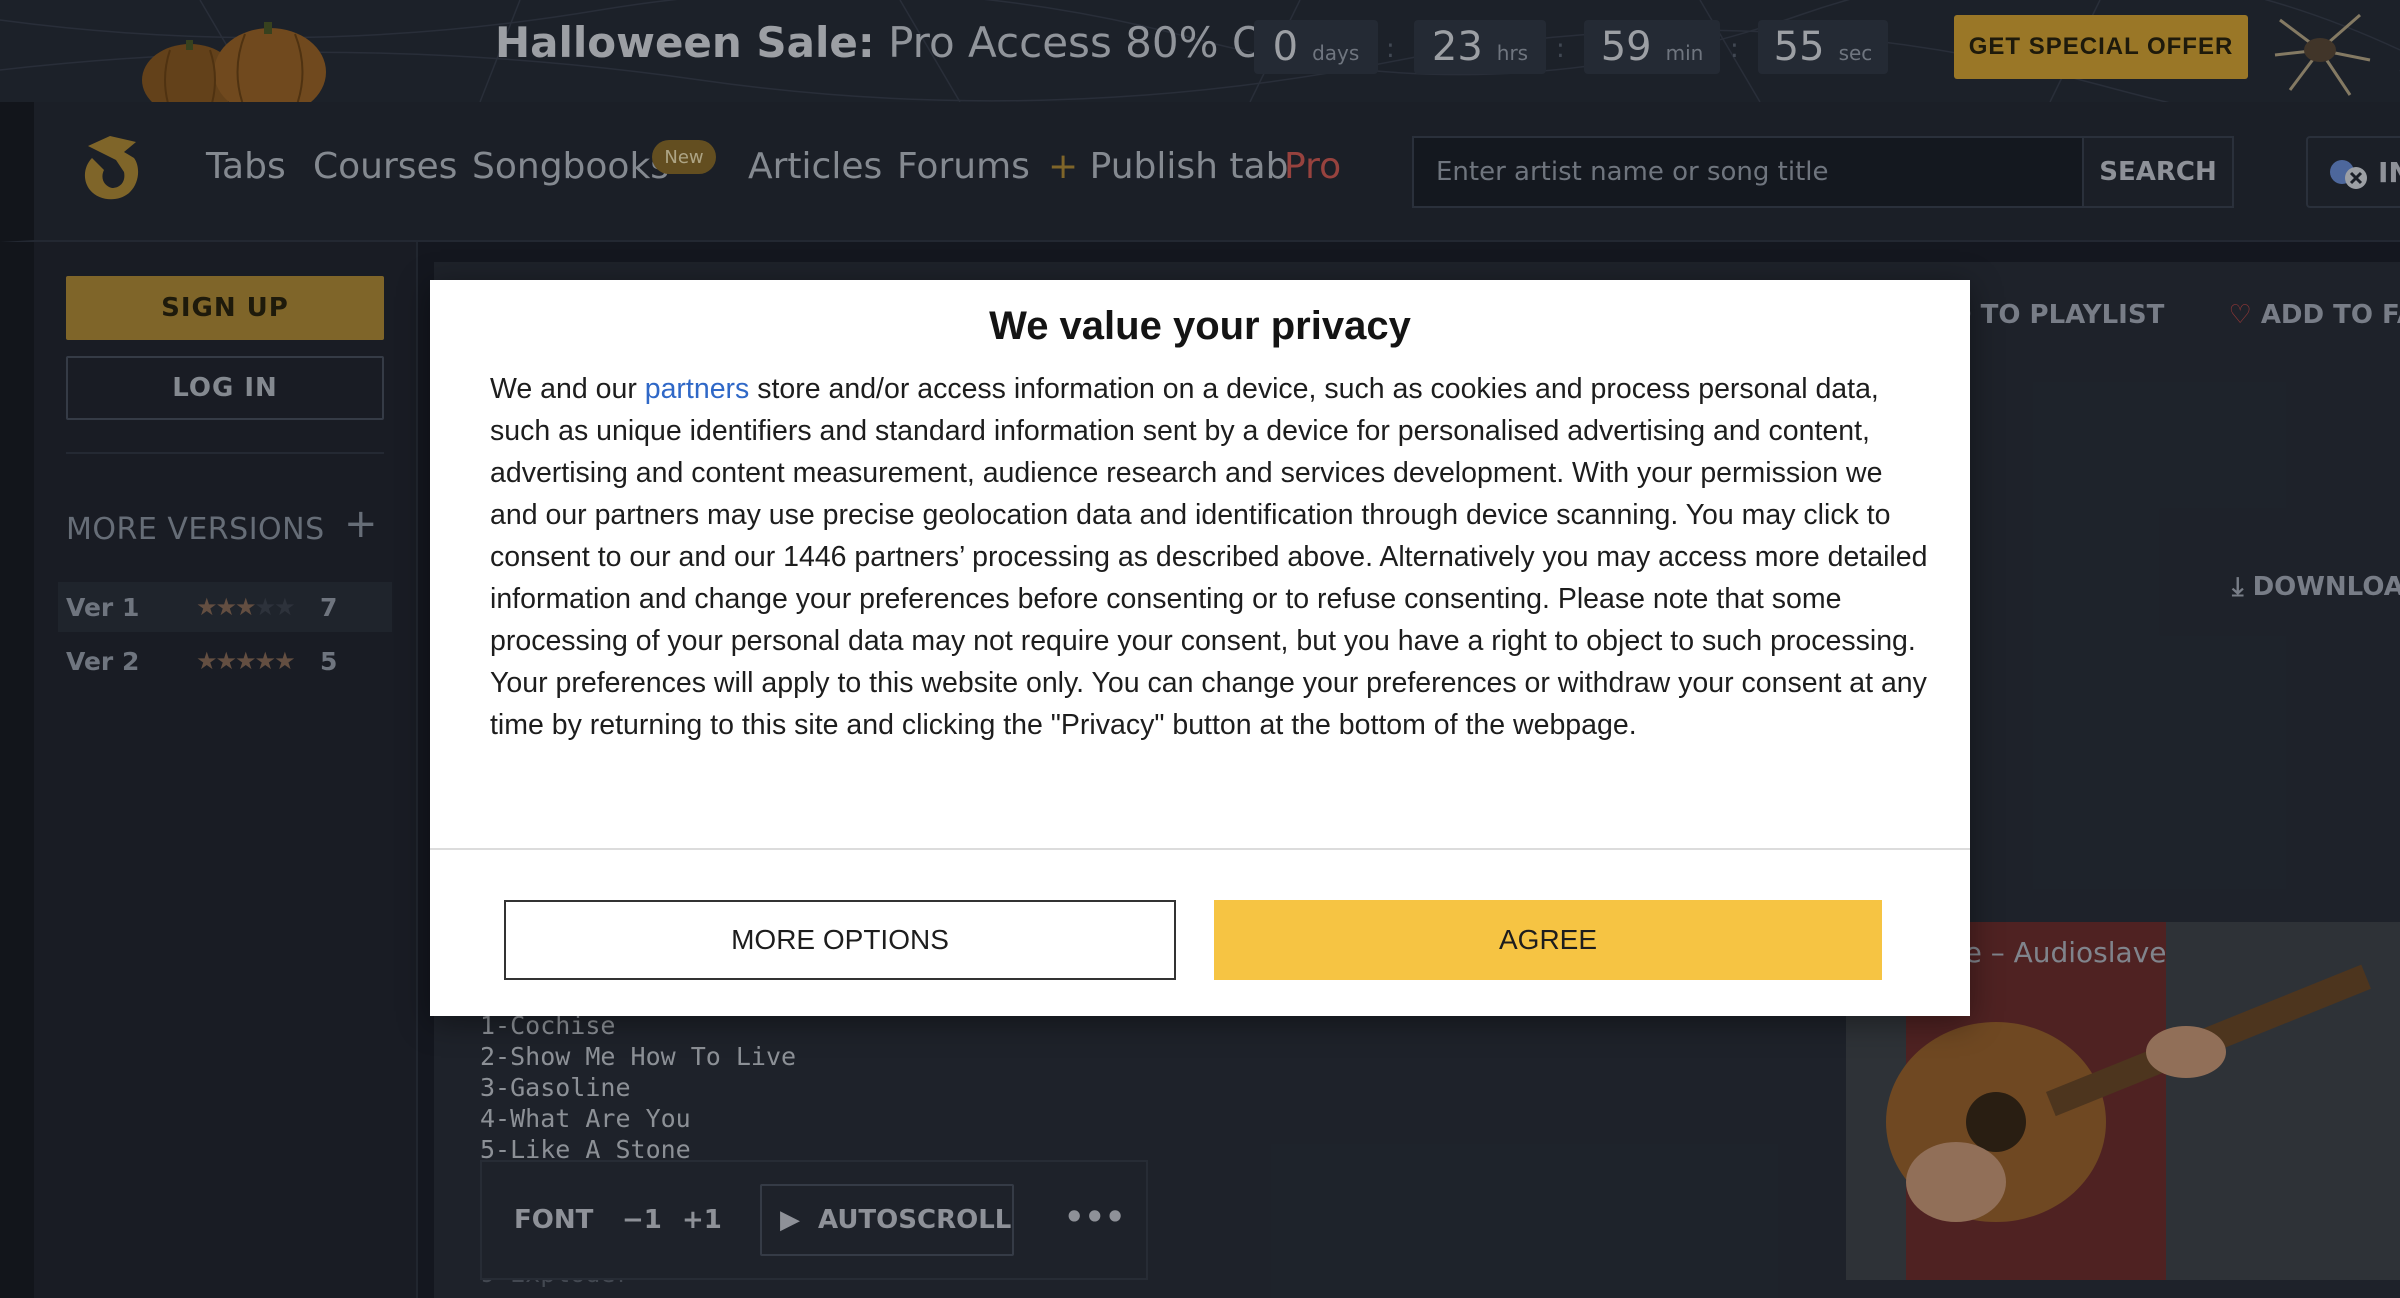 This screenshot has height=1298, width=2400. I want to click on dialog-body-intro: We and our, so click(567, 389).